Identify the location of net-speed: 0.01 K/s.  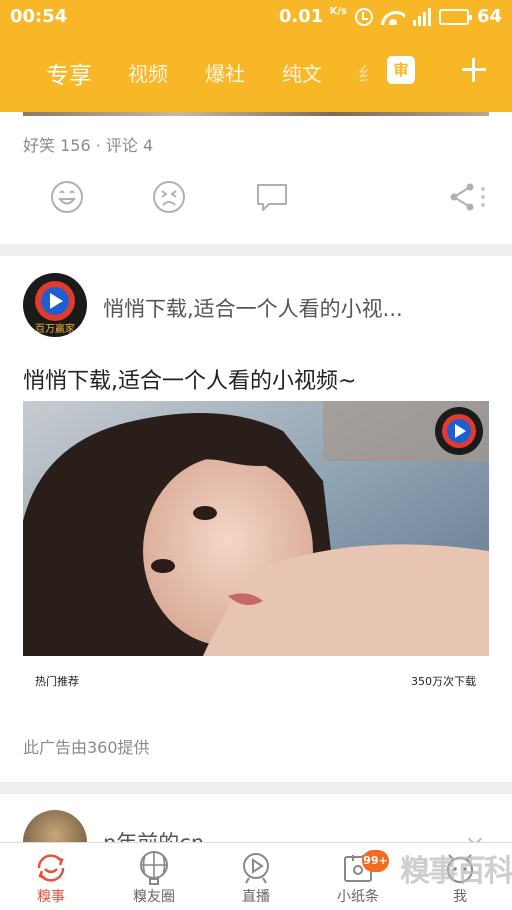
(312, 16).